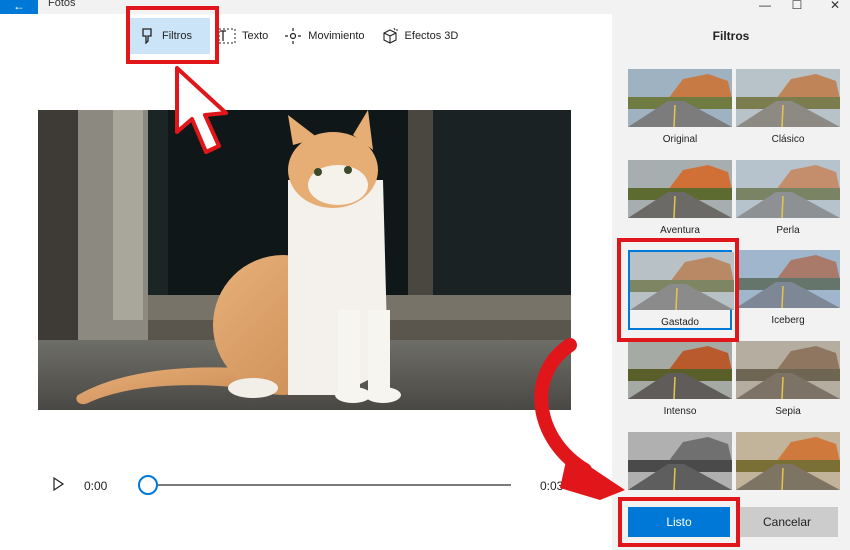  Describe the element at coordinates (563, 407) in the screenshot. I see `curved-arrow` at that location.